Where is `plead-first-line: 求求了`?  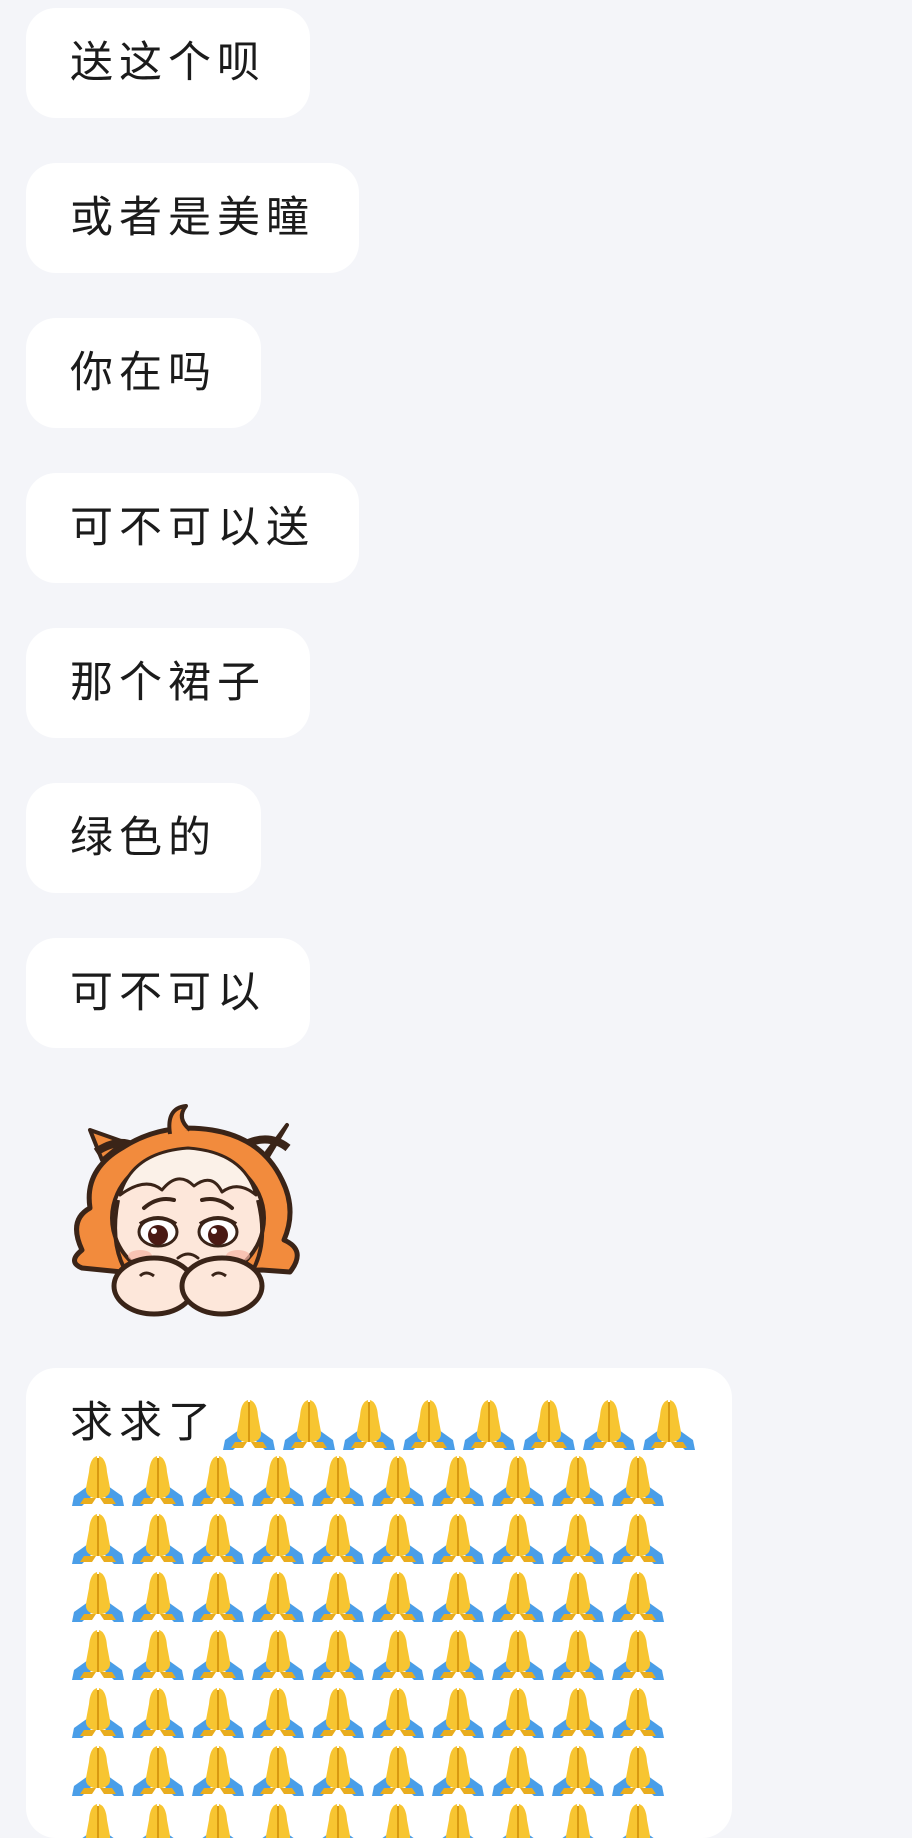 plead-first-line: 求求了 is located at coordinates (386, 1423).